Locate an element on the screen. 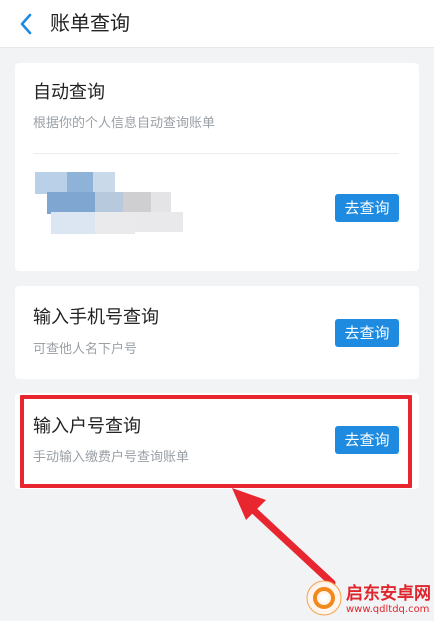 The image size is (434, 621). watermark-url: www.qdltdq.com is located at coordinates (388, 609).